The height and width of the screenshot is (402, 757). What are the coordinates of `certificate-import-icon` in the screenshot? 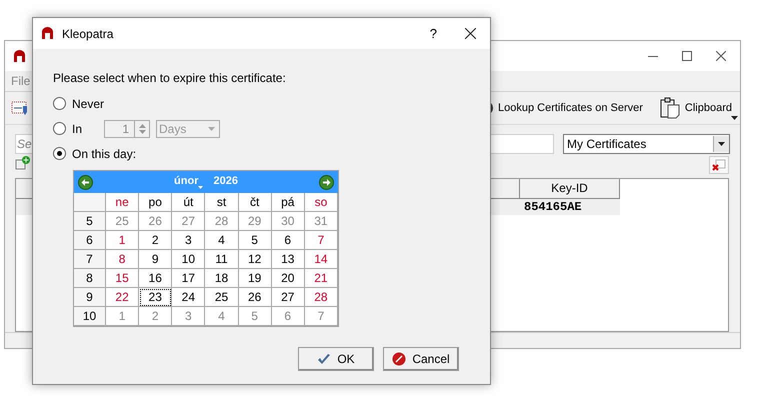 It's located at (20, 107).